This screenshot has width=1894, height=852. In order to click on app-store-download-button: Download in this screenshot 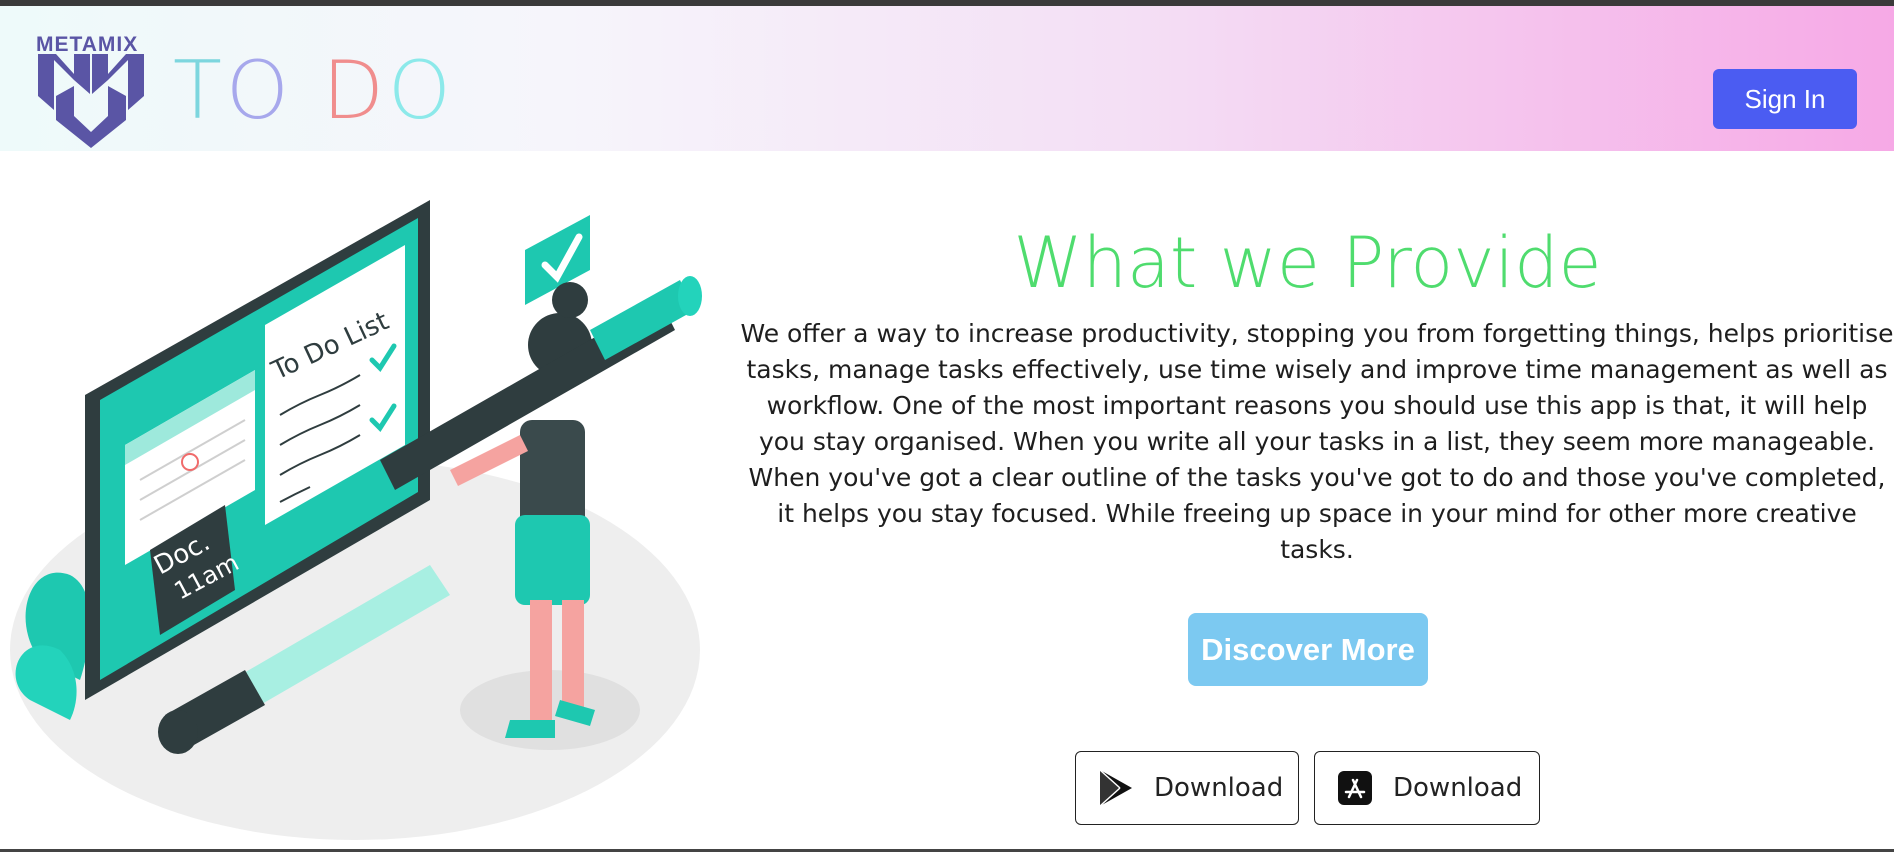, I will do `click(1427, 788)`.